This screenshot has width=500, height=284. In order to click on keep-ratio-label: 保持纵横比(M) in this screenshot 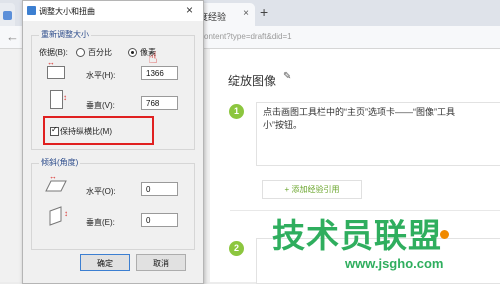, I will do `click(86, 131)`.